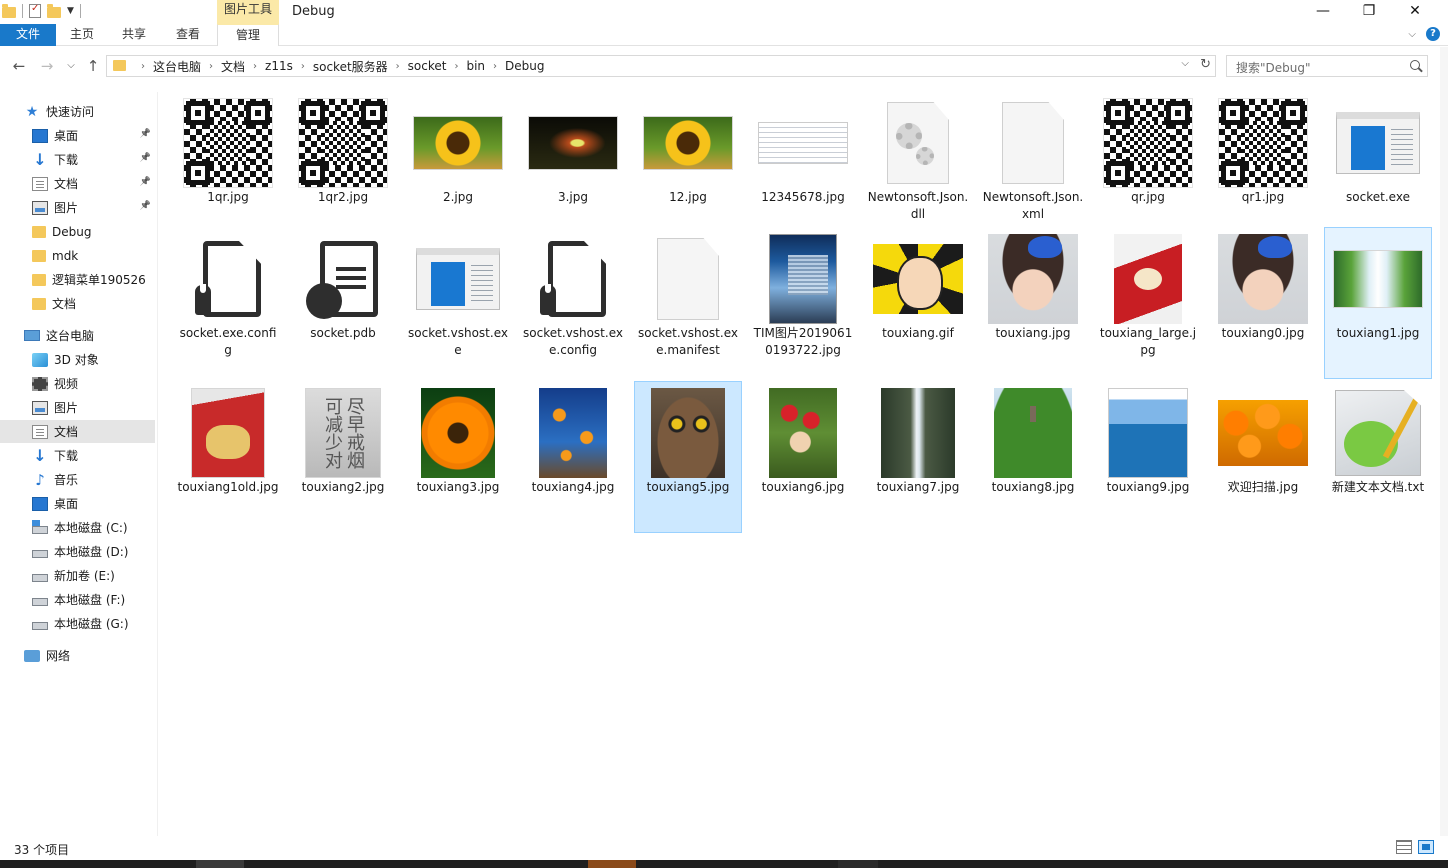  What do you see at coordinates (77, 359) in the screenshot?
I see `sidebar-item-pc: 3D 对象` at bounding box center [77, 359].